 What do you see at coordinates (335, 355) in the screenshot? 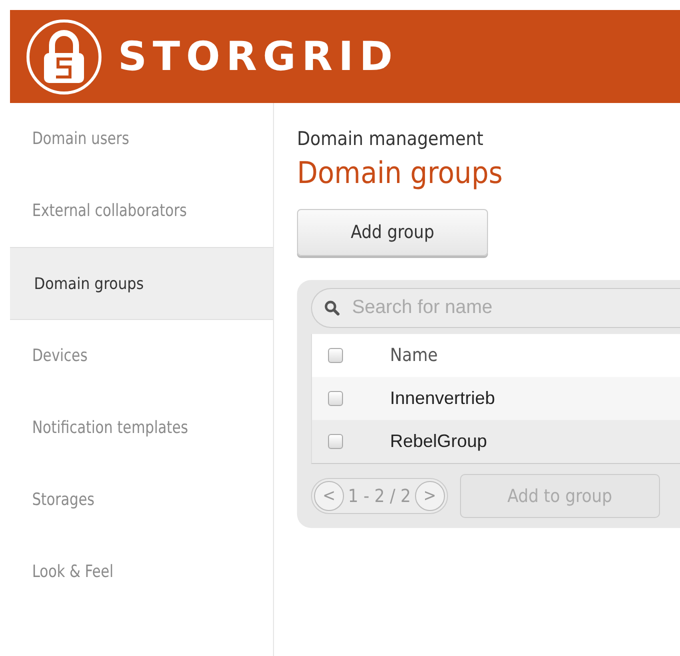
I see `select-all-checkbox` at bounding box center [335, 355].